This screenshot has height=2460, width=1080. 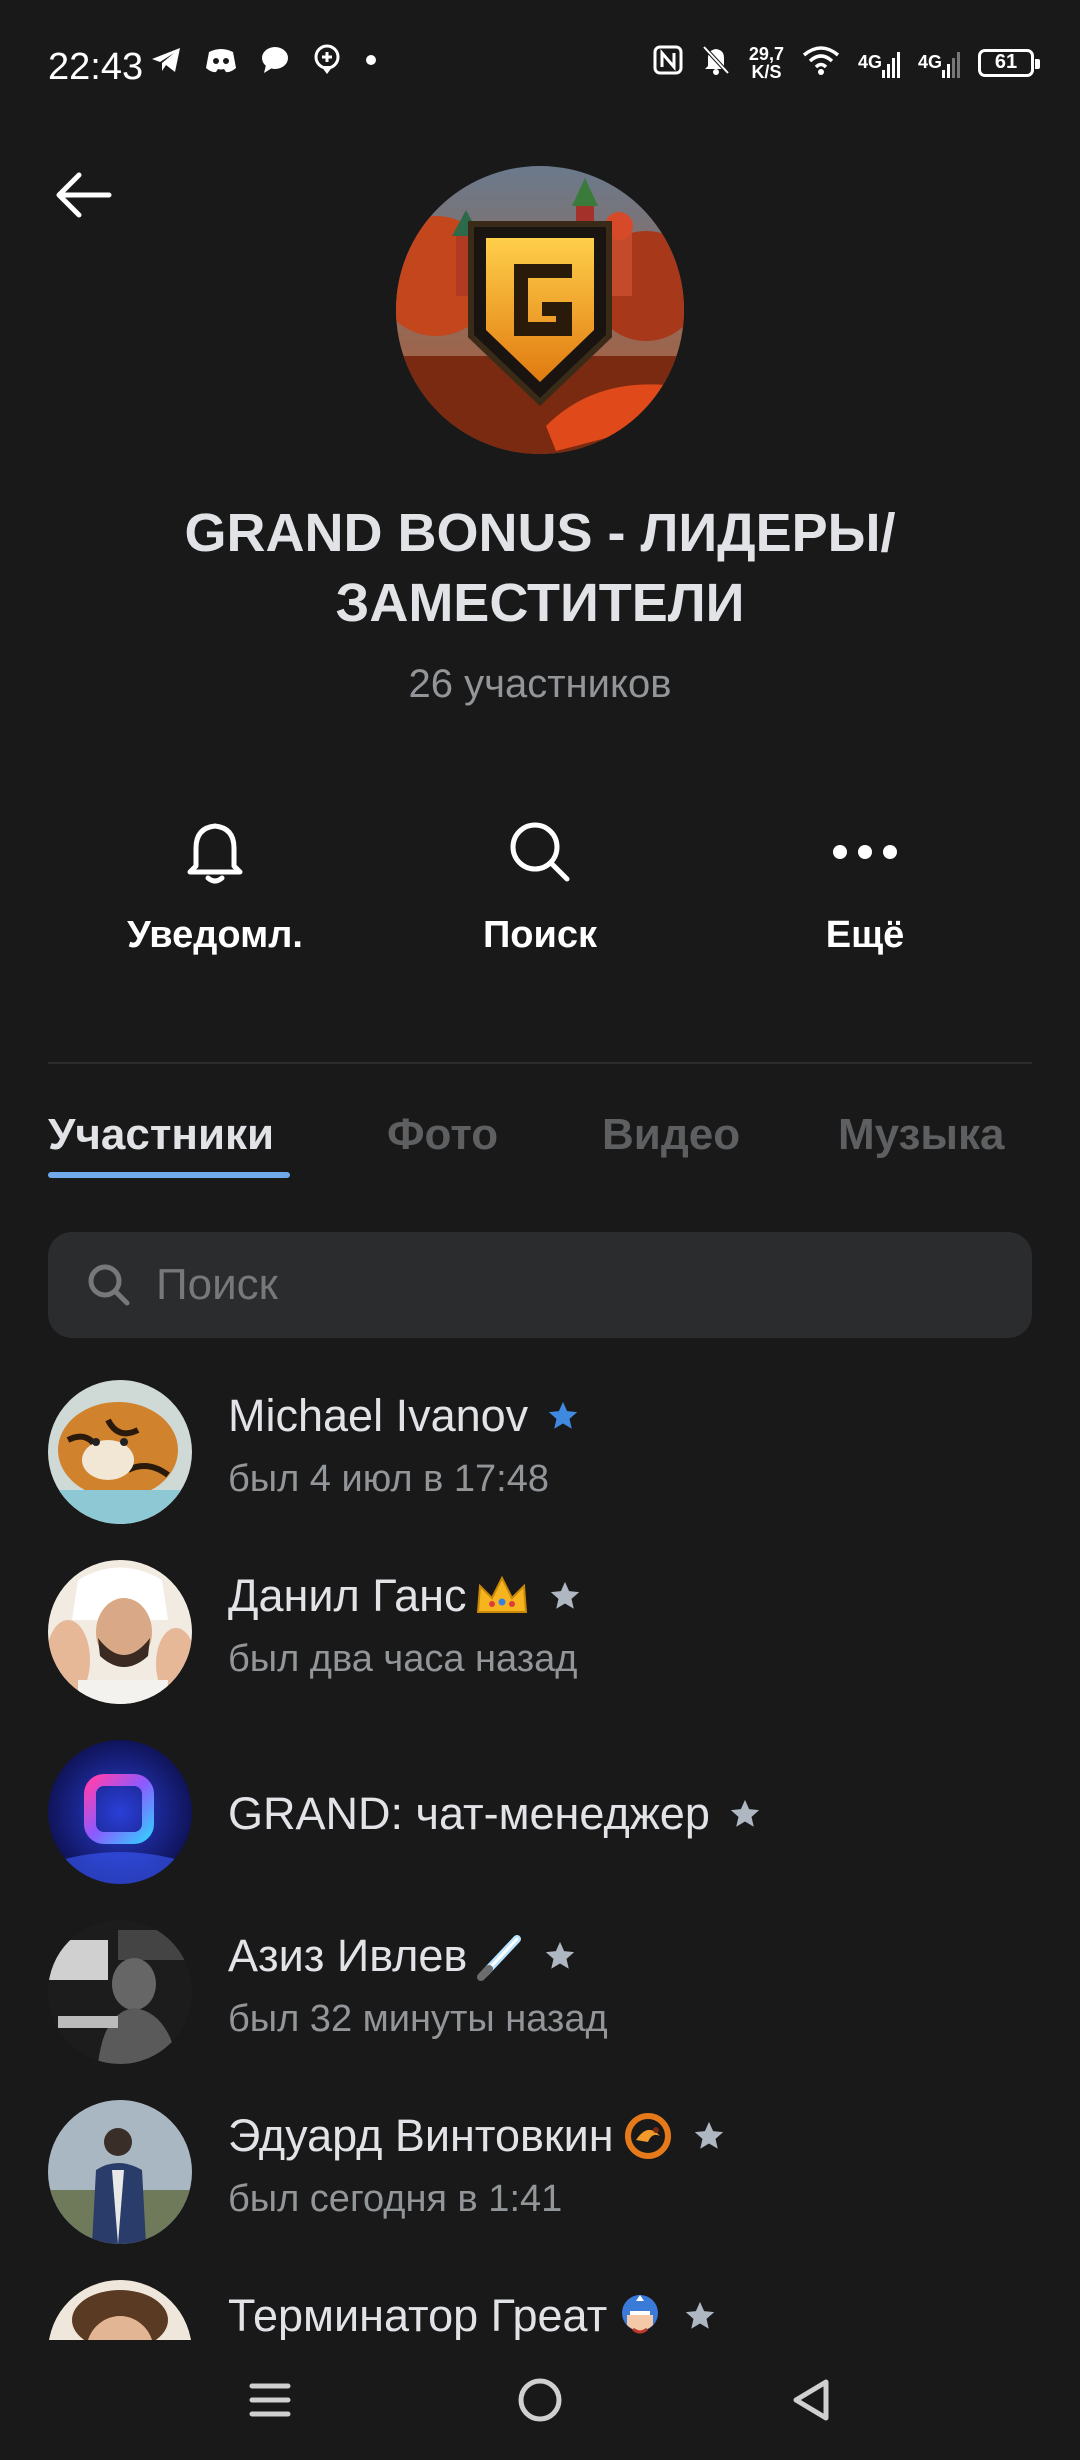 What do you see at coordinates (540, 568) in the screenshot?
I see `group-title: GRAND BONUS - ЛИДЕРЫ/ ЗАМЕСТИТЕЛИ` at bounding box center [540, 568].